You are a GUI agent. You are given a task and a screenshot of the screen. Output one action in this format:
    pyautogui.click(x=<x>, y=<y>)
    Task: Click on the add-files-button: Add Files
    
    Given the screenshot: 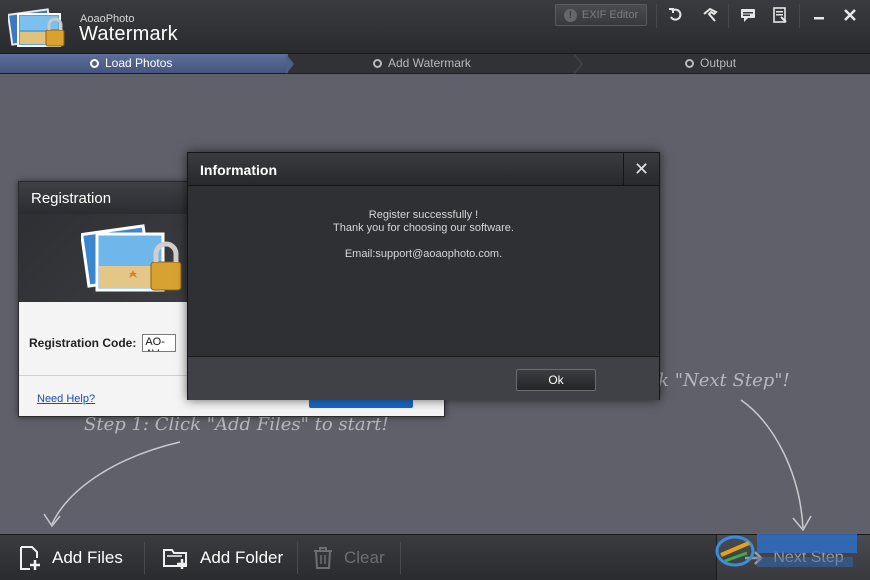 What is the action you would take?
    pyautogui.click(x=70, y=557)
    